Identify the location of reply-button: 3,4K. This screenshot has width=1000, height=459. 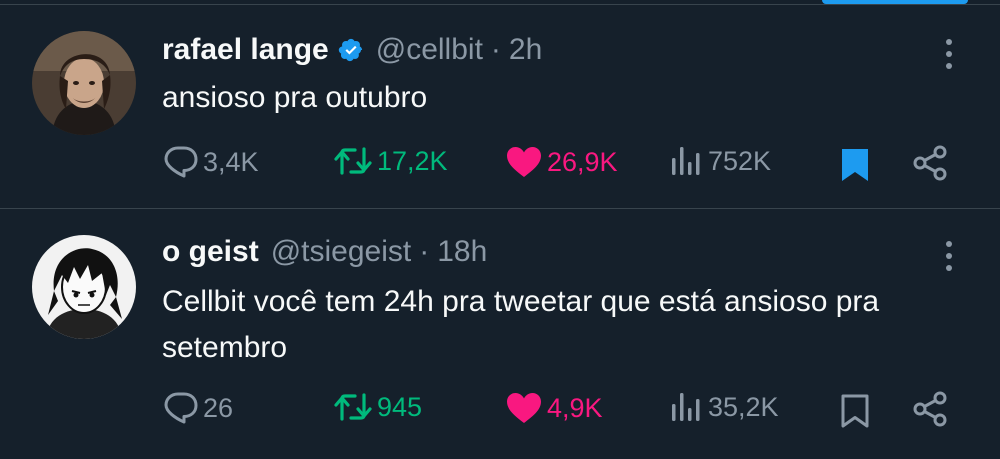
(211, 162).